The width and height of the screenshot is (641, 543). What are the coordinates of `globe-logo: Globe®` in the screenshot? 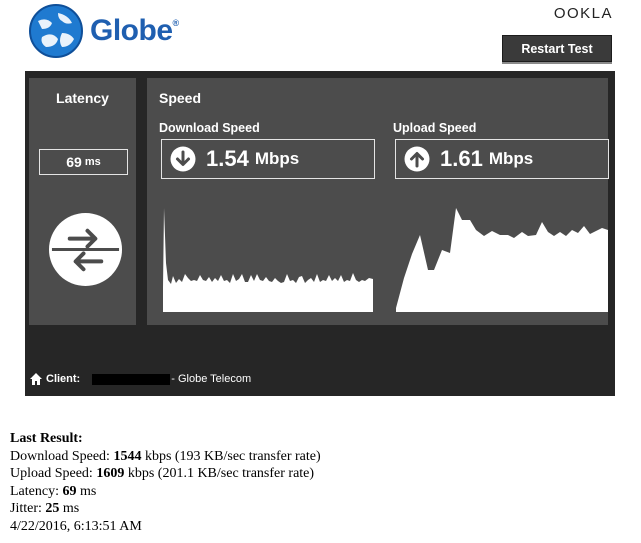 It's located at (103, 31).